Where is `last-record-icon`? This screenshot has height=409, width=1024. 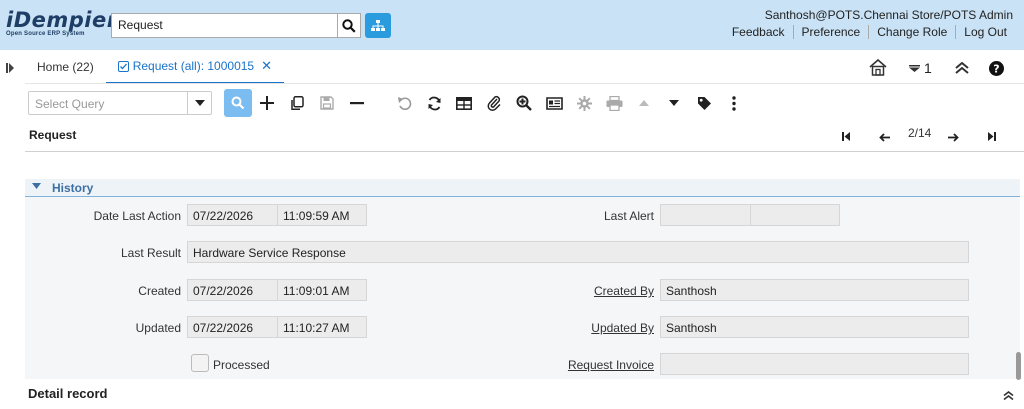
last-record-icon is located at coordinates (992, 136).